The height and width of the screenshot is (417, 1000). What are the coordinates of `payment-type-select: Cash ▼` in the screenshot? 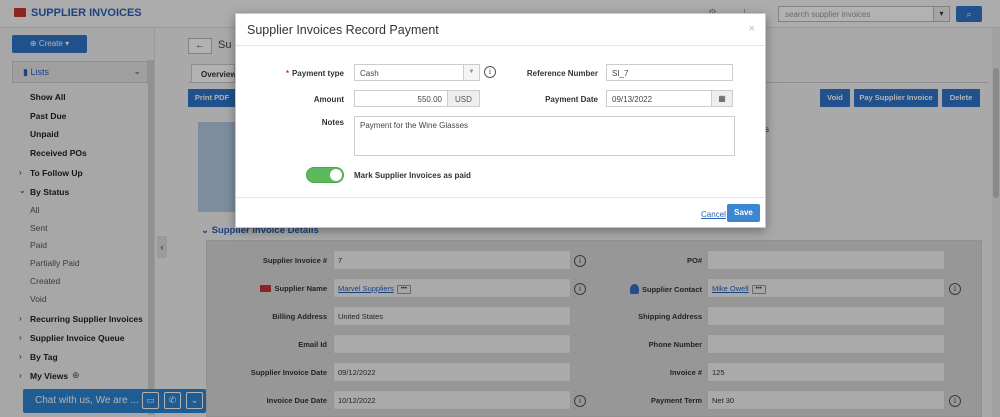 It's located at (417, 72).